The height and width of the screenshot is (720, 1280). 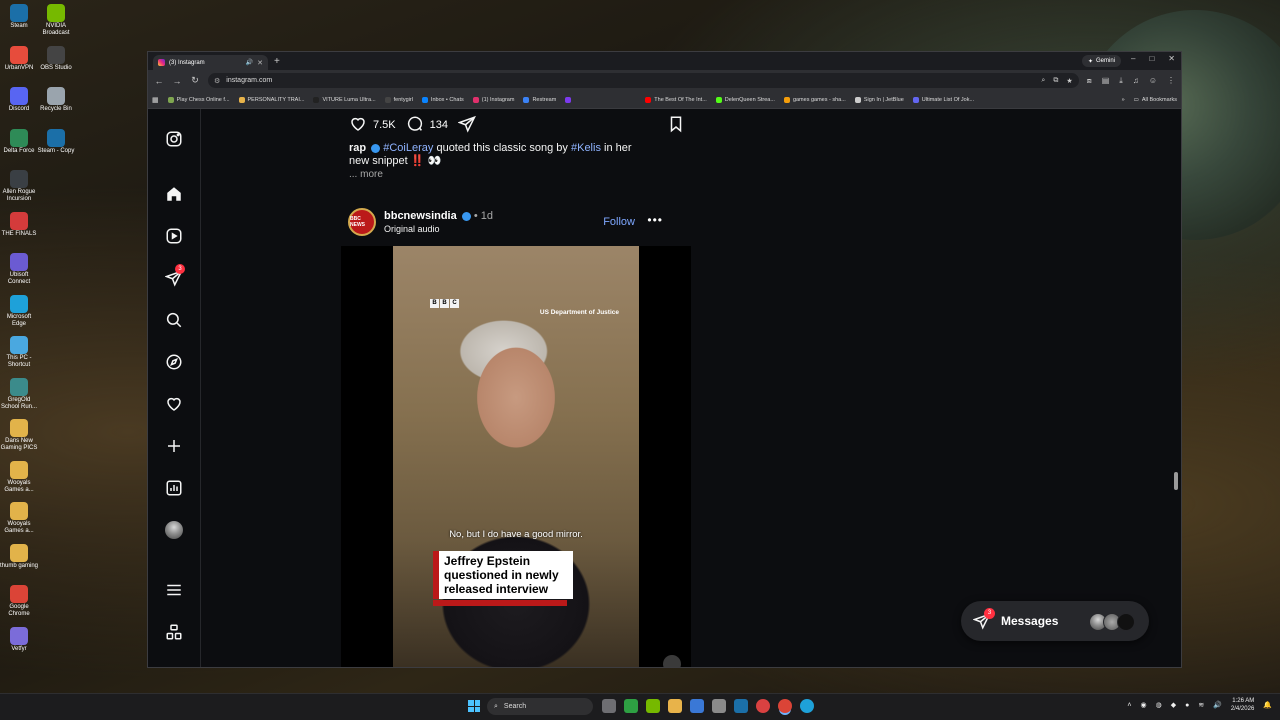 I want to click on bookmark-item: (1) Instagram, so click(x=493, y=99).